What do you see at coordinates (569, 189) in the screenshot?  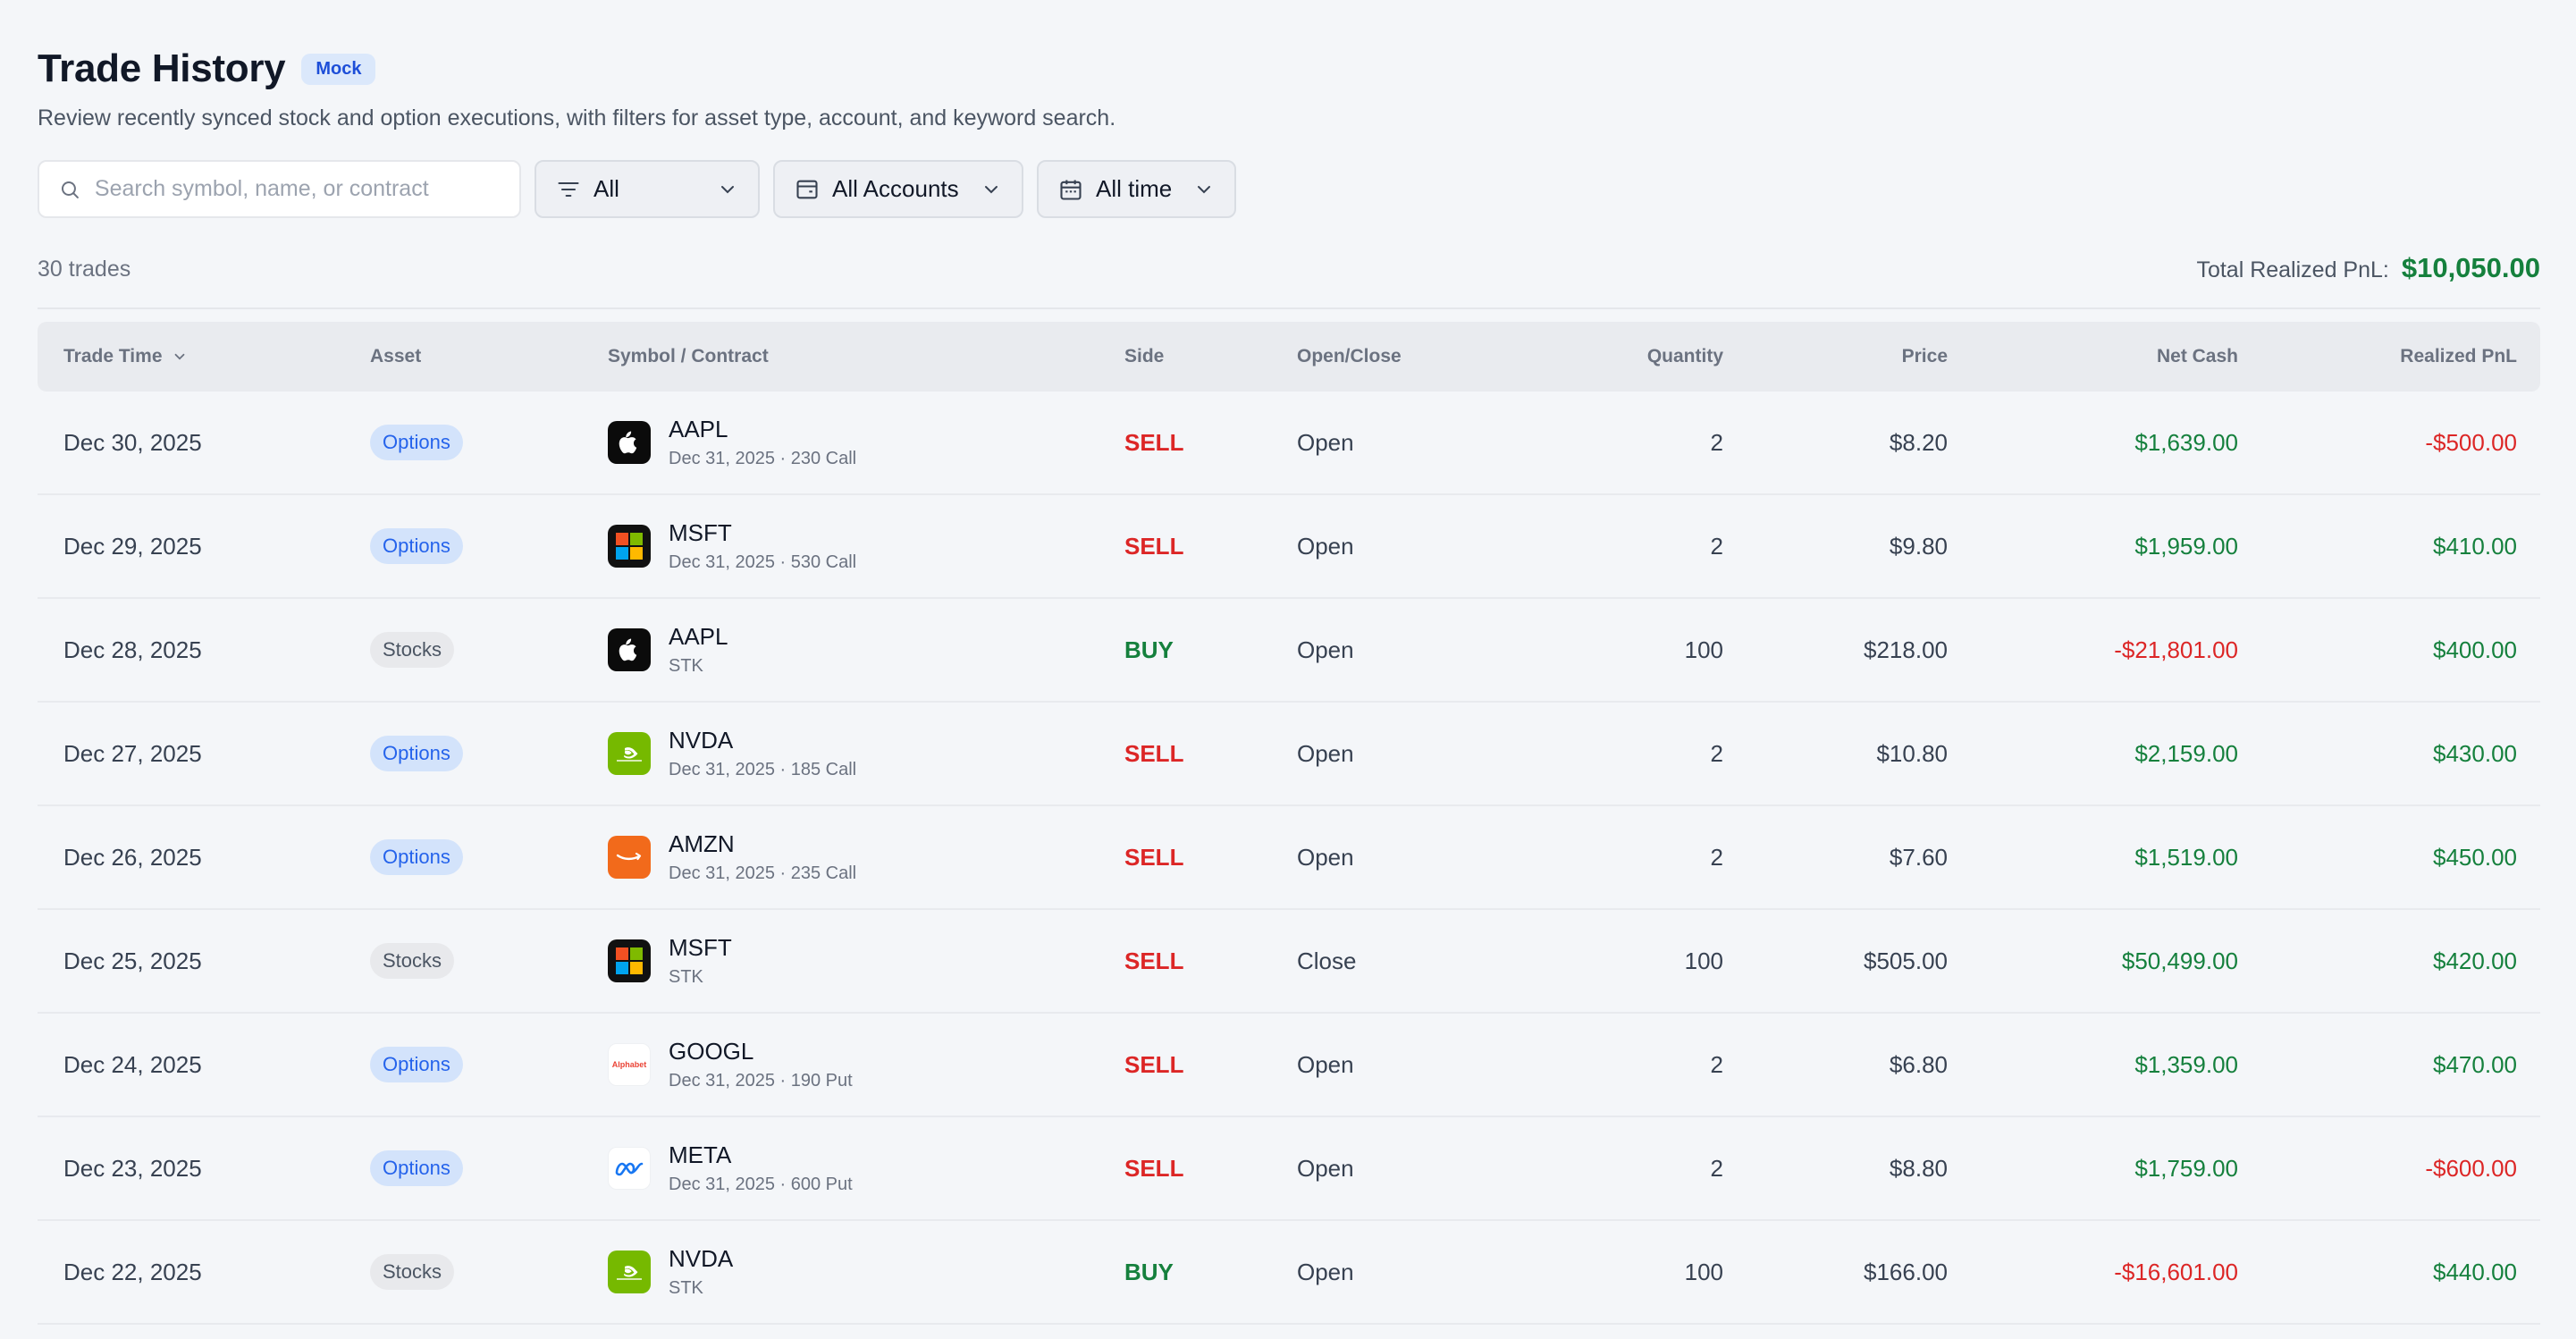 I see `filter-icon` at bounding box center [569, 189].